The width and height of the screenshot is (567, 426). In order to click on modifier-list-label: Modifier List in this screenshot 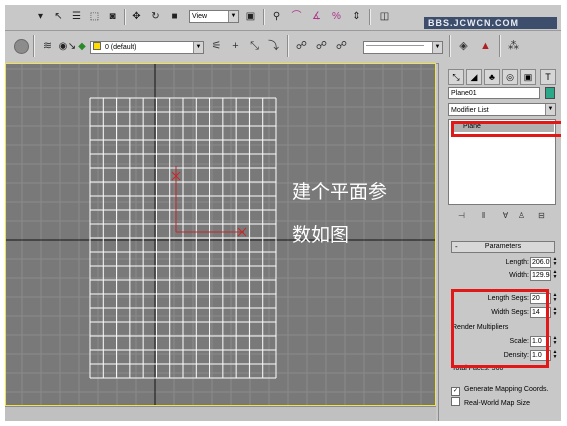, I will do `click(470, 110)`.